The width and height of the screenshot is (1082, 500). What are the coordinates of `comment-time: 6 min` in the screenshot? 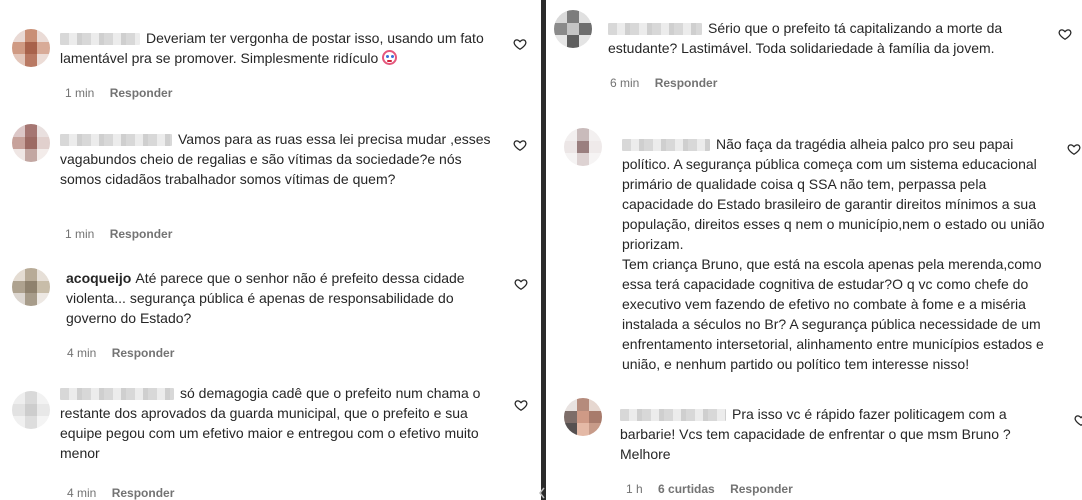 It's located at (625, 83).